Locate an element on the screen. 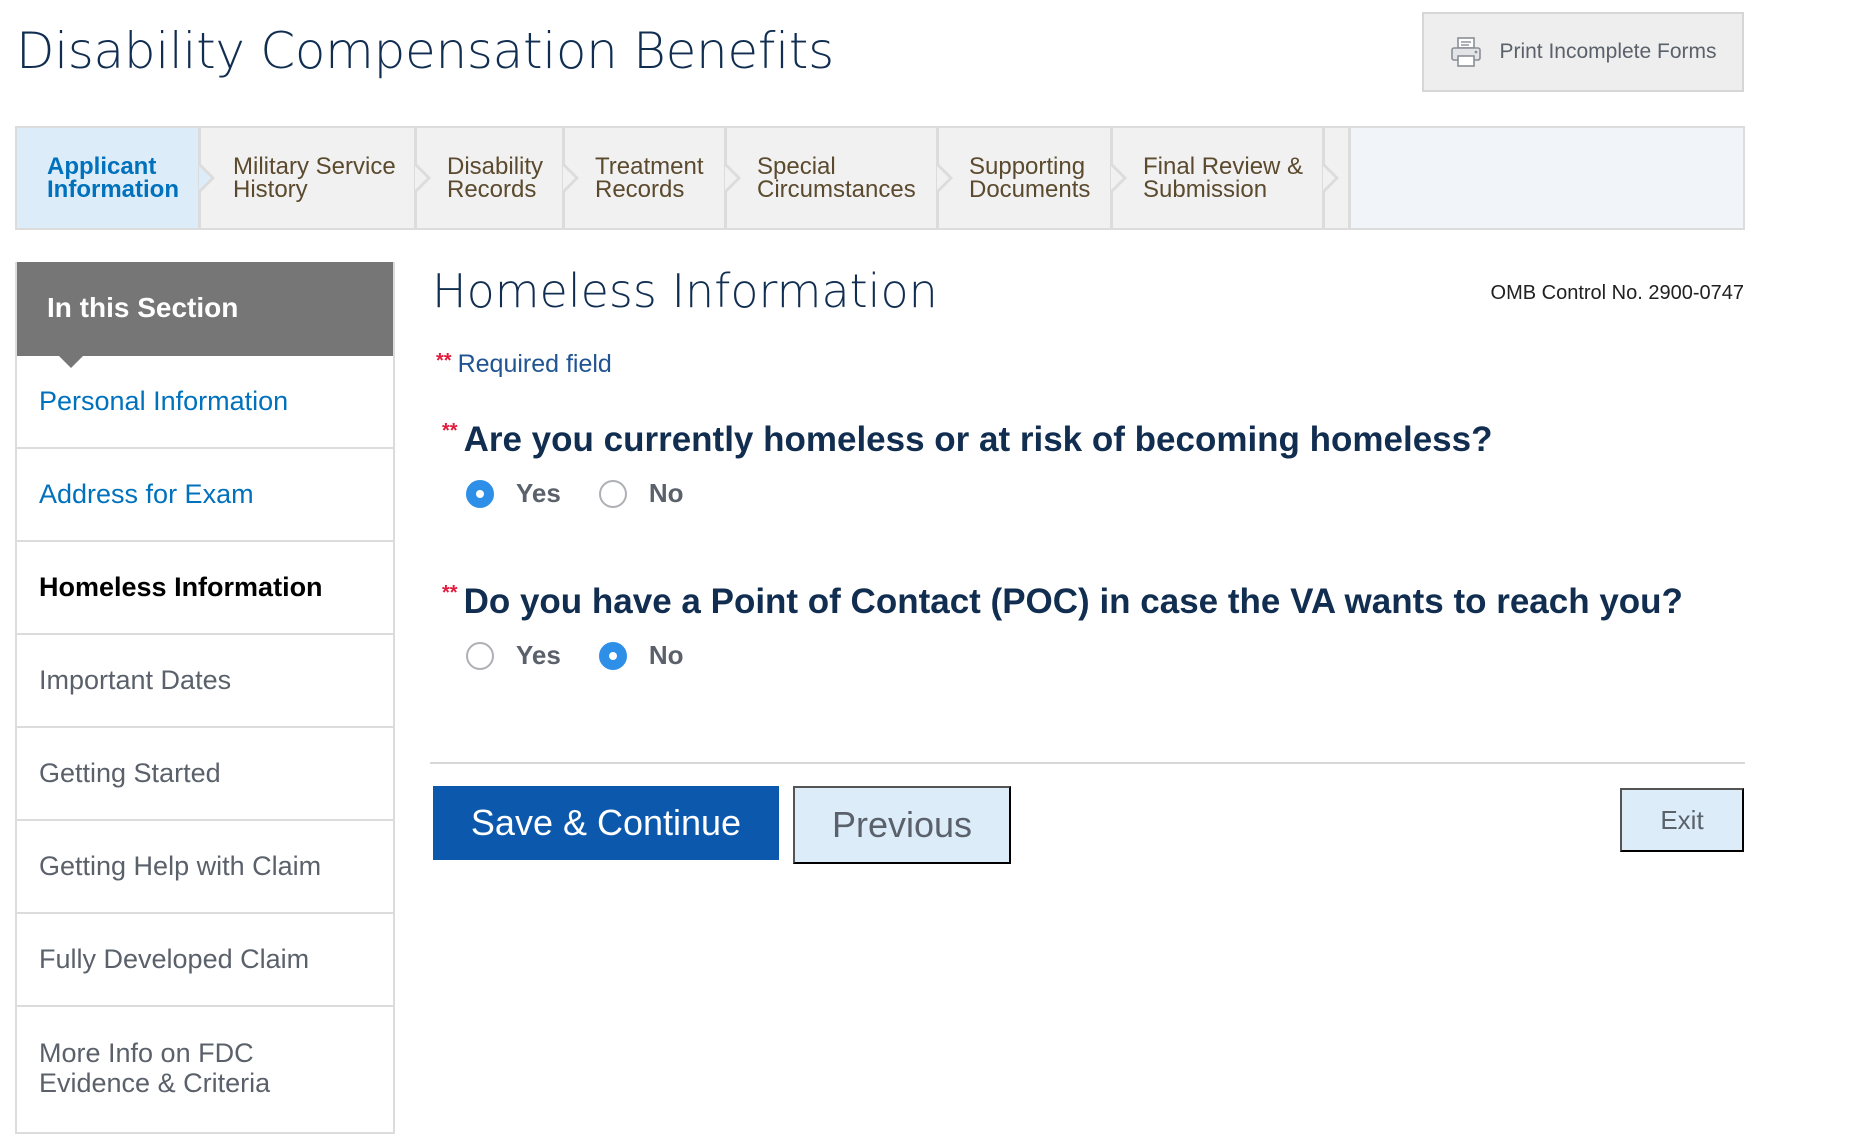  exit-button: Exit is located at coordinates (1682, 820).